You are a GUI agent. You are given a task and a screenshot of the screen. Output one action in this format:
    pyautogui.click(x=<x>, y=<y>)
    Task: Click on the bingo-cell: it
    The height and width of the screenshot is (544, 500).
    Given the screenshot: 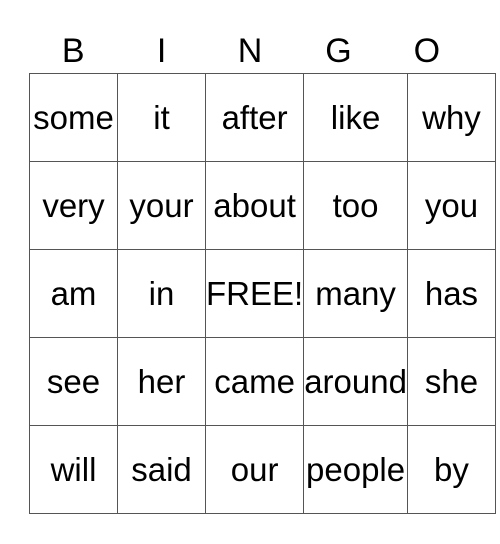 What is the action you would take?
    pyautogui.click(x=161, y=117)
    